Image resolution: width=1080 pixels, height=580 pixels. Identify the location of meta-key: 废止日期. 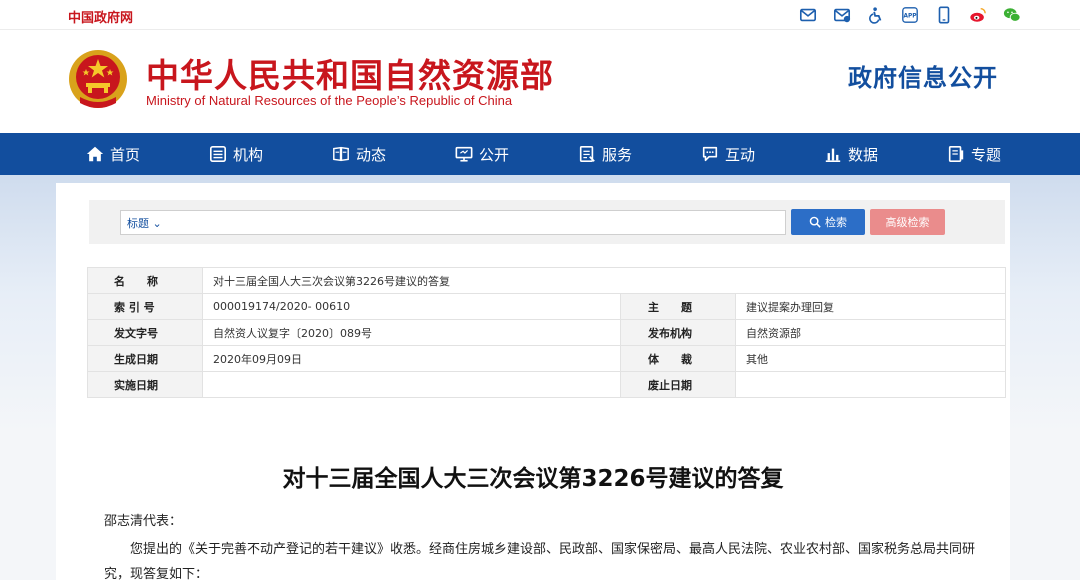
(678, 384).